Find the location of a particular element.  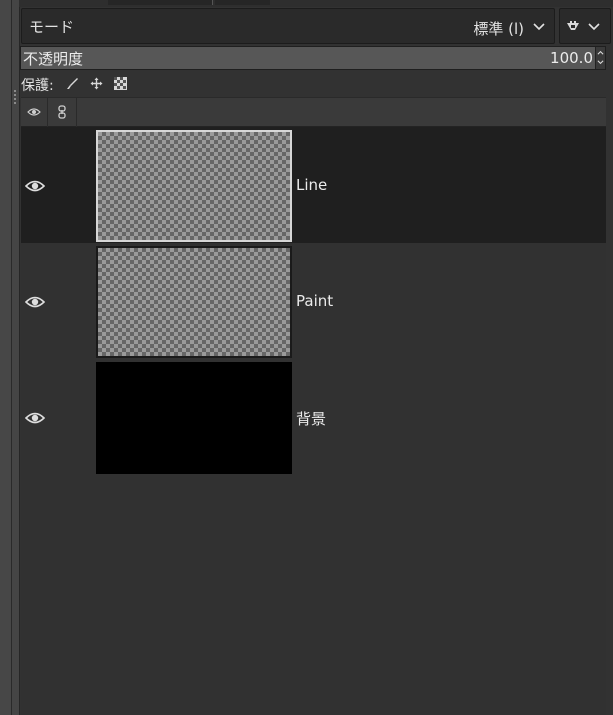

mode-select: モード 標準 (l) is located at coordinates (288, 26).